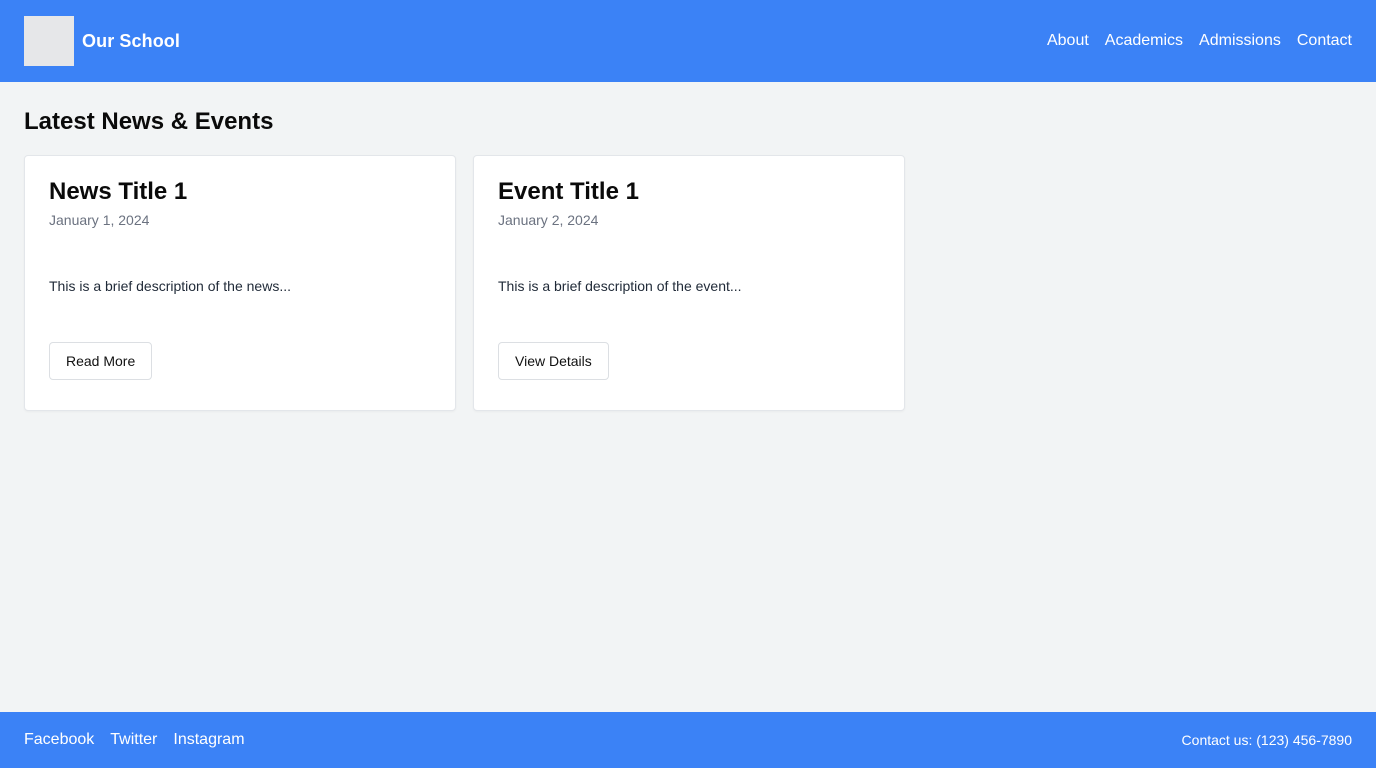  What do you see at coordinates (1324, 41) in the screenshot?
I see `nav-link-contact: Contact` at bounding box center [1324, 41].